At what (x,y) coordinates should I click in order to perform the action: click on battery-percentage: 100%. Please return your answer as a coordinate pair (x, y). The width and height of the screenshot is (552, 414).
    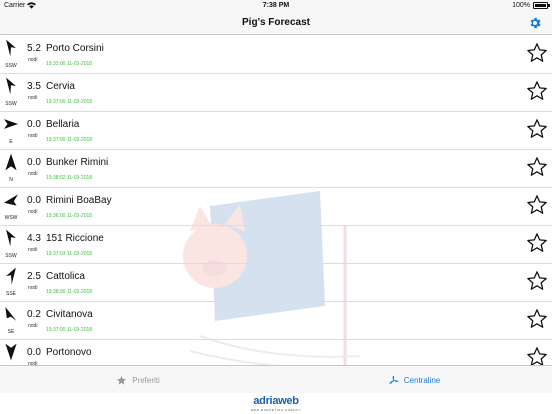
    Looking at the image, I should click on (521, 5).